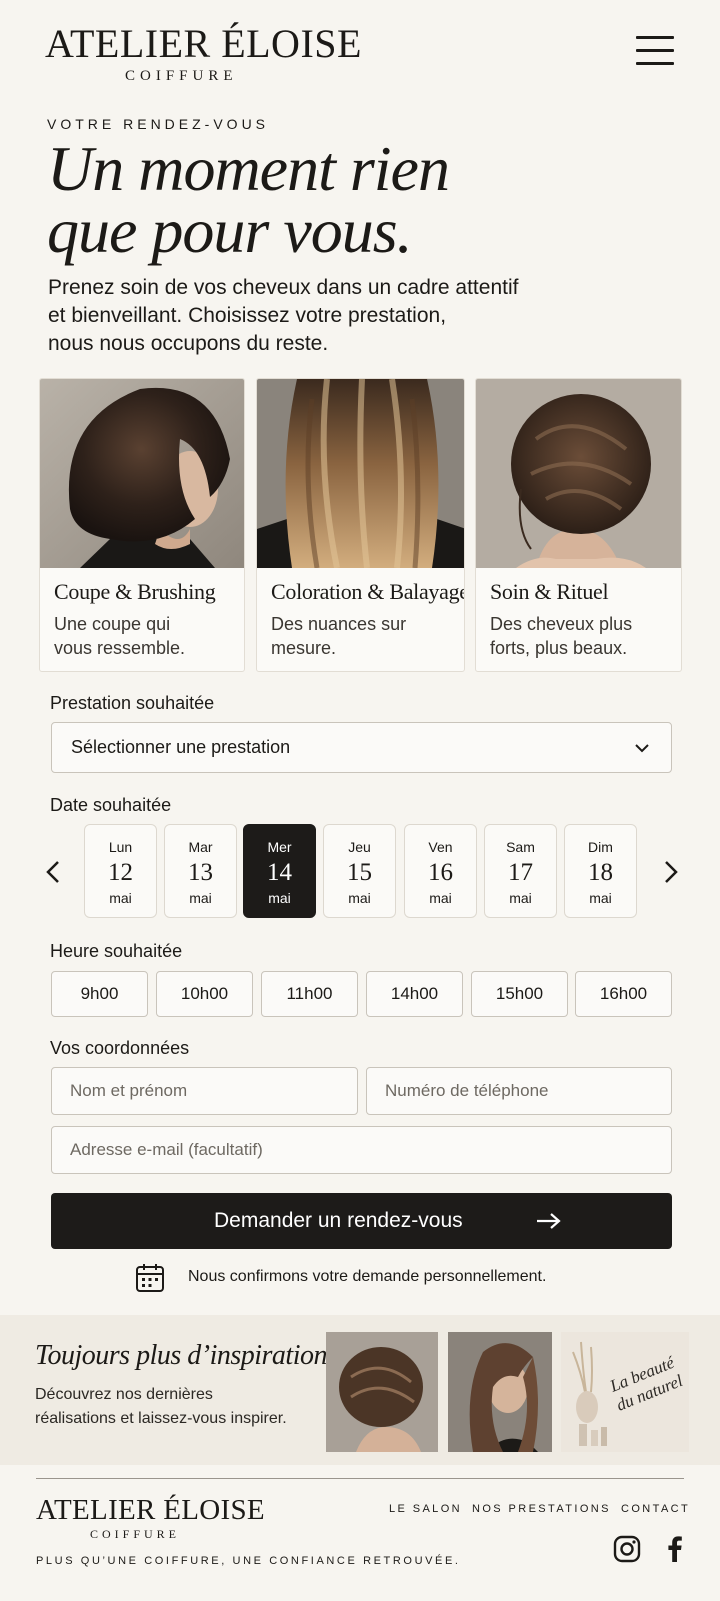 This screenshot has height=1601, width=720. Describe the element at coordinates (248, 168) in the screenshot. I see `page-title-line-1: Un moment rien` at that location.